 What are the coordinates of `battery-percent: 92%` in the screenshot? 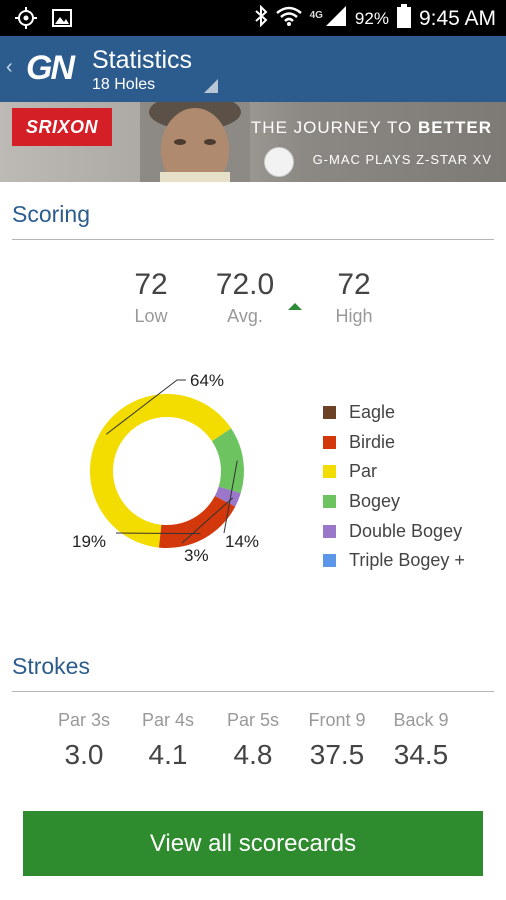 It's located at (371, 18).